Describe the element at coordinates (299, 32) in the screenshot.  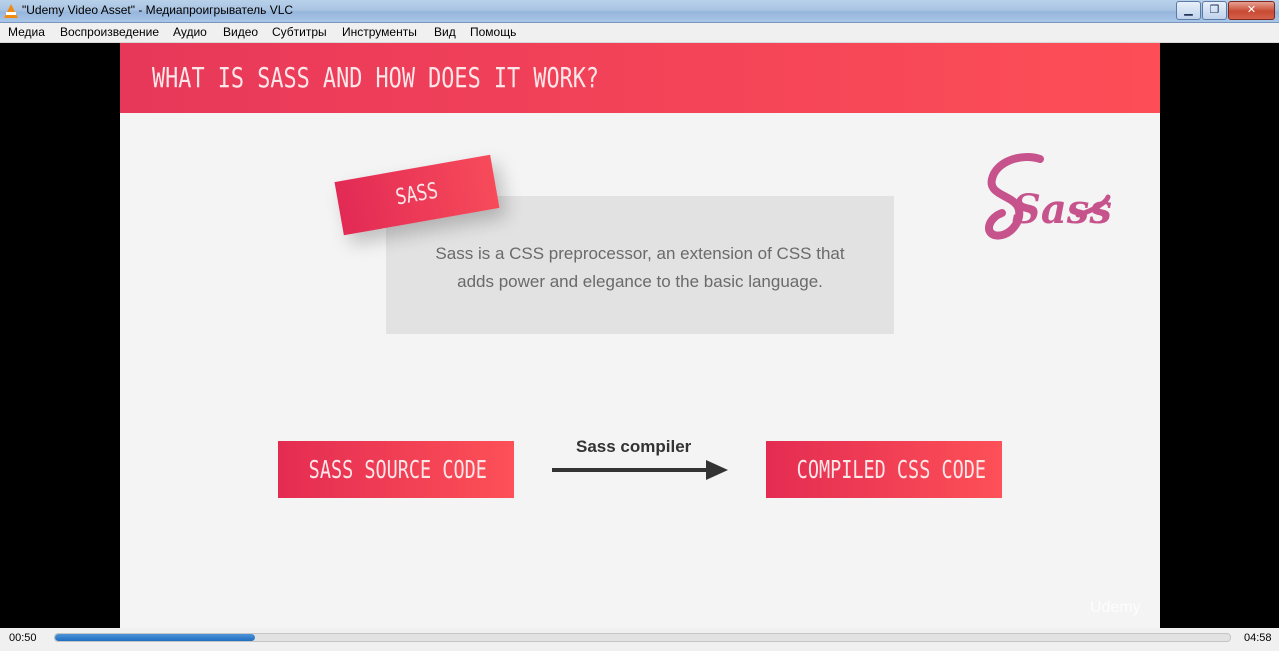
I see `menu-subtitles: Субтитры` at that location.